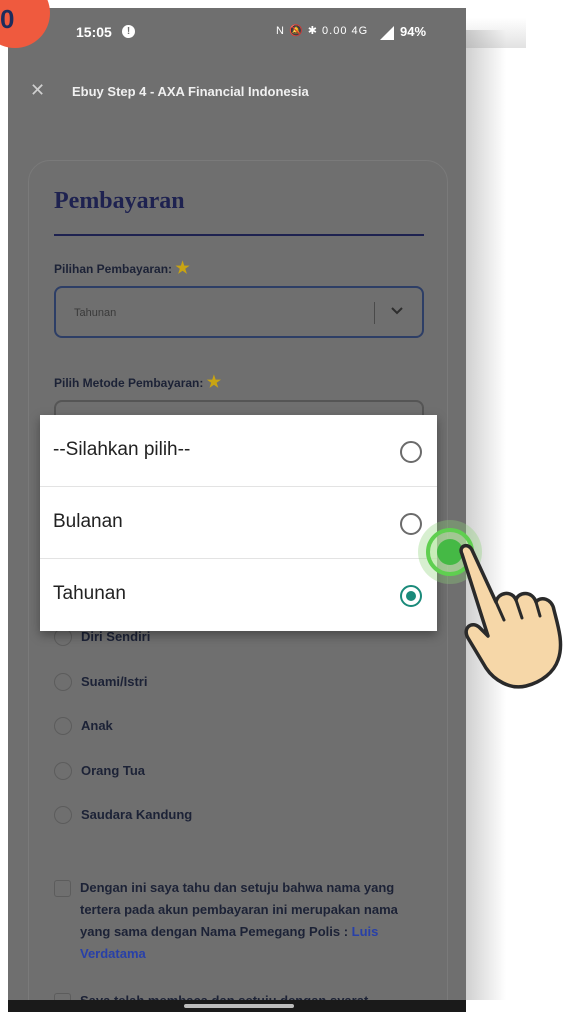  I want to click on payment-method-label: Pilih Metode Pembayaran: ★, so click(137, 382).